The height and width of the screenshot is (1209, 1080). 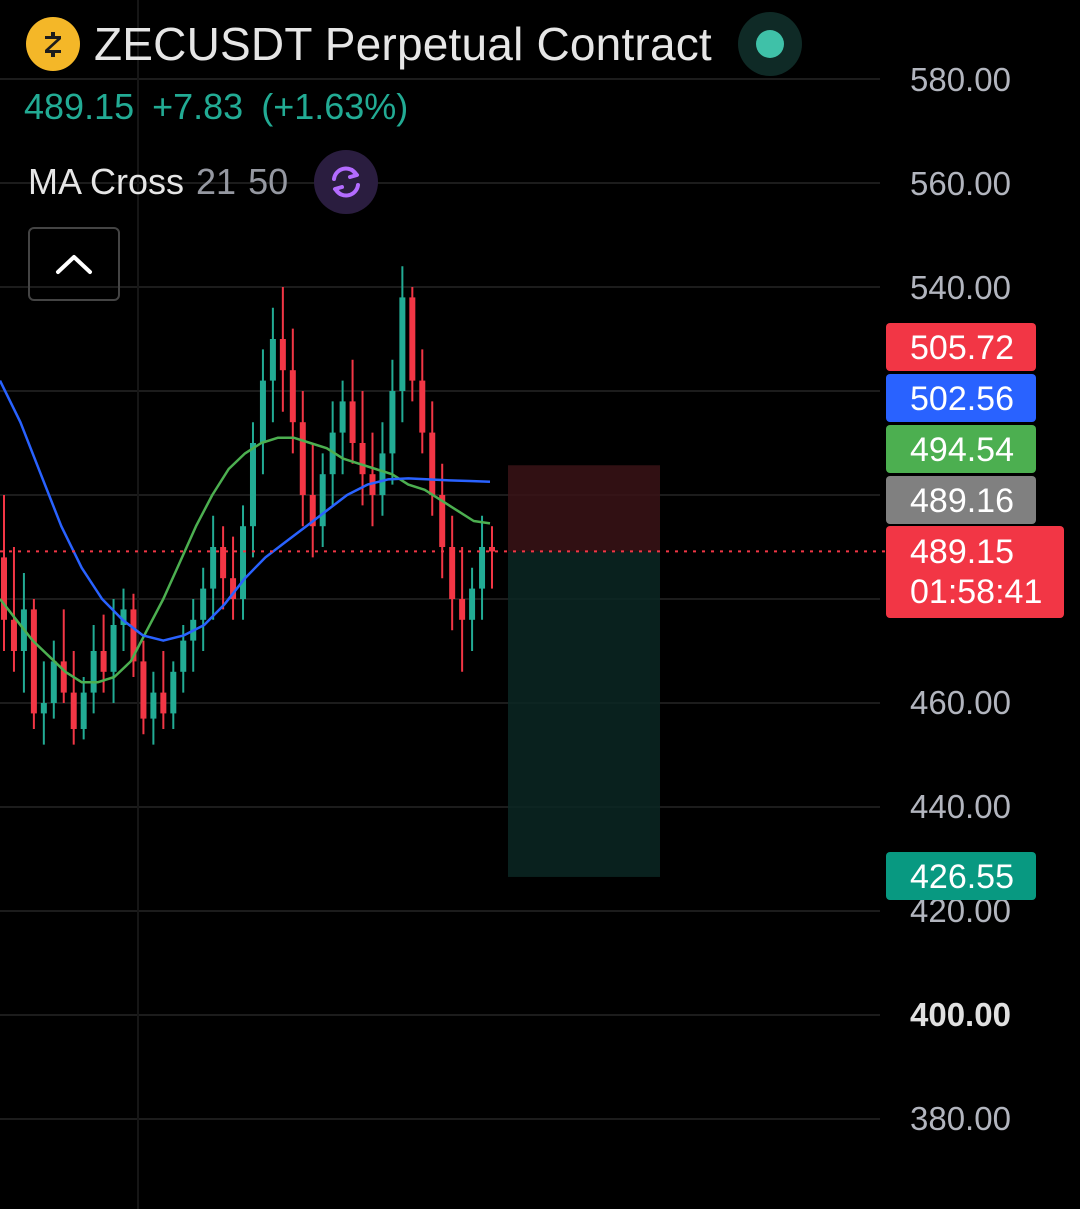 I want to click on position-zones, so click(x=584, y=671).